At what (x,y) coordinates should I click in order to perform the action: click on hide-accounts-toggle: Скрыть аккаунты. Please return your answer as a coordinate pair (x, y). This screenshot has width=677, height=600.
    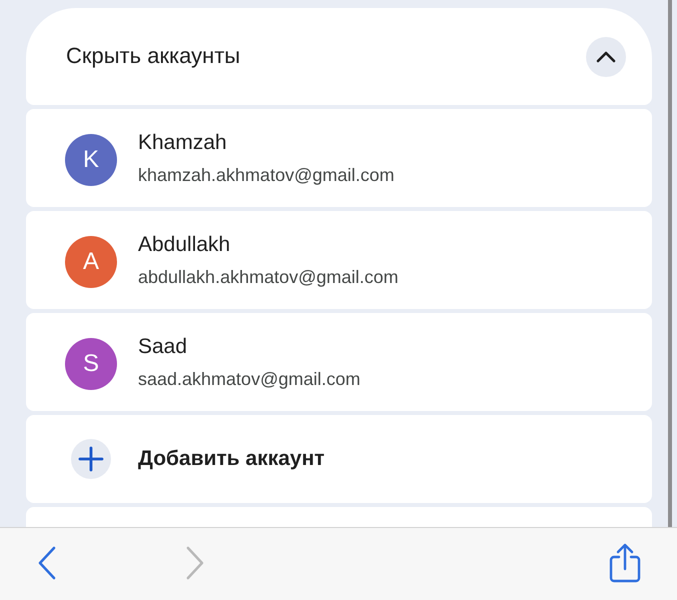
    Looking at the image, I should click on (339, 56).